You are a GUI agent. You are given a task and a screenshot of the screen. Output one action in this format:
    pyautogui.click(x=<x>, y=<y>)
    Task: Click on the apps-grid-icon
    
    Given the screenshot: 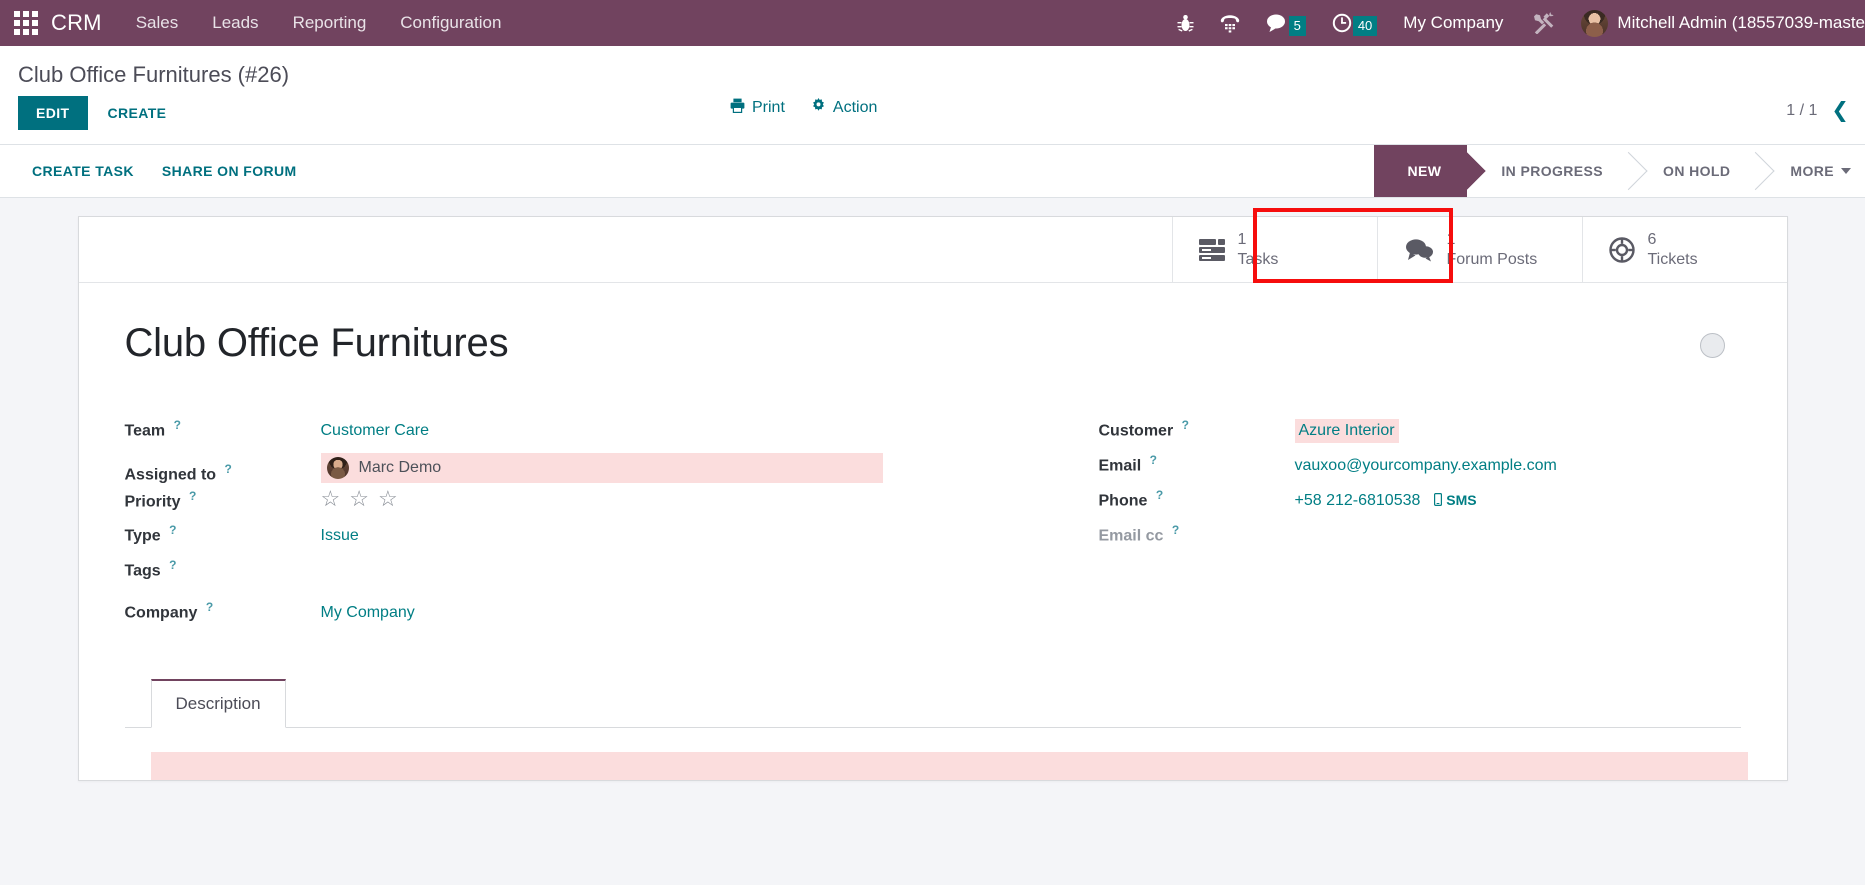 What is the action you would take?
    pyautogui.click(x=26, y=23)
    